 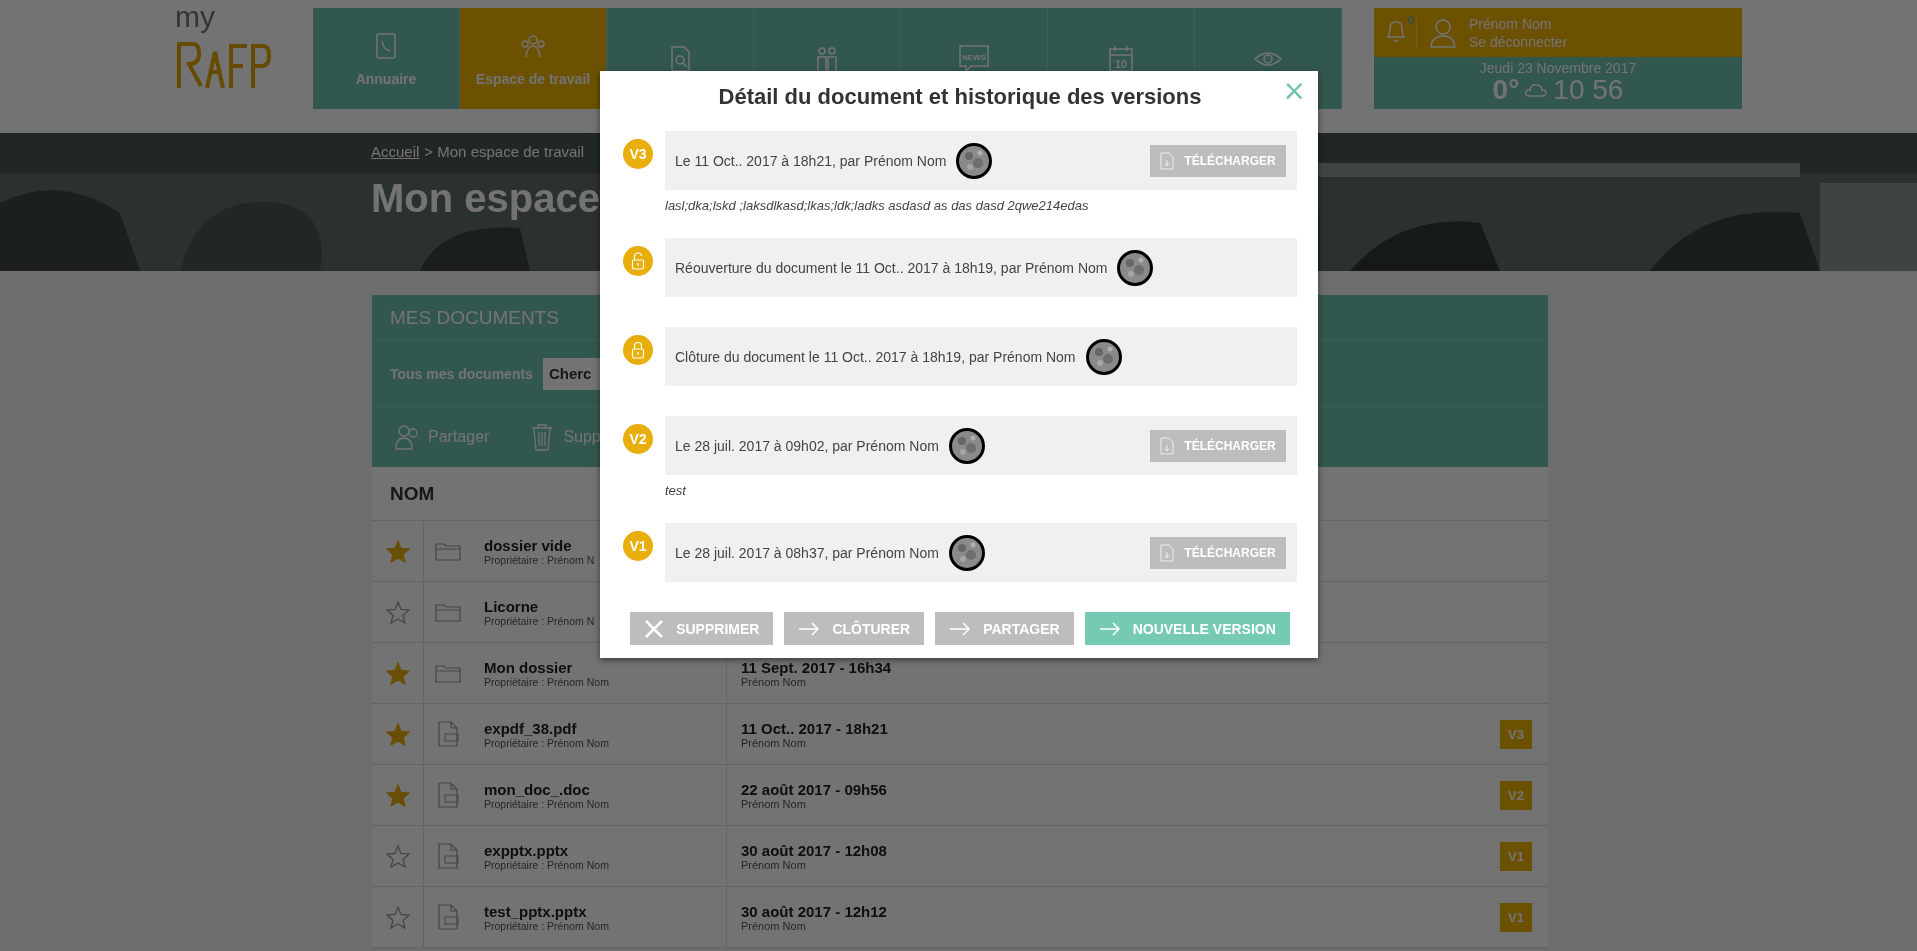 What do you see at coordinates (442, 437) in the screenshot?
I see `toolbar-button: Partager` at bounding box center [442, 437].